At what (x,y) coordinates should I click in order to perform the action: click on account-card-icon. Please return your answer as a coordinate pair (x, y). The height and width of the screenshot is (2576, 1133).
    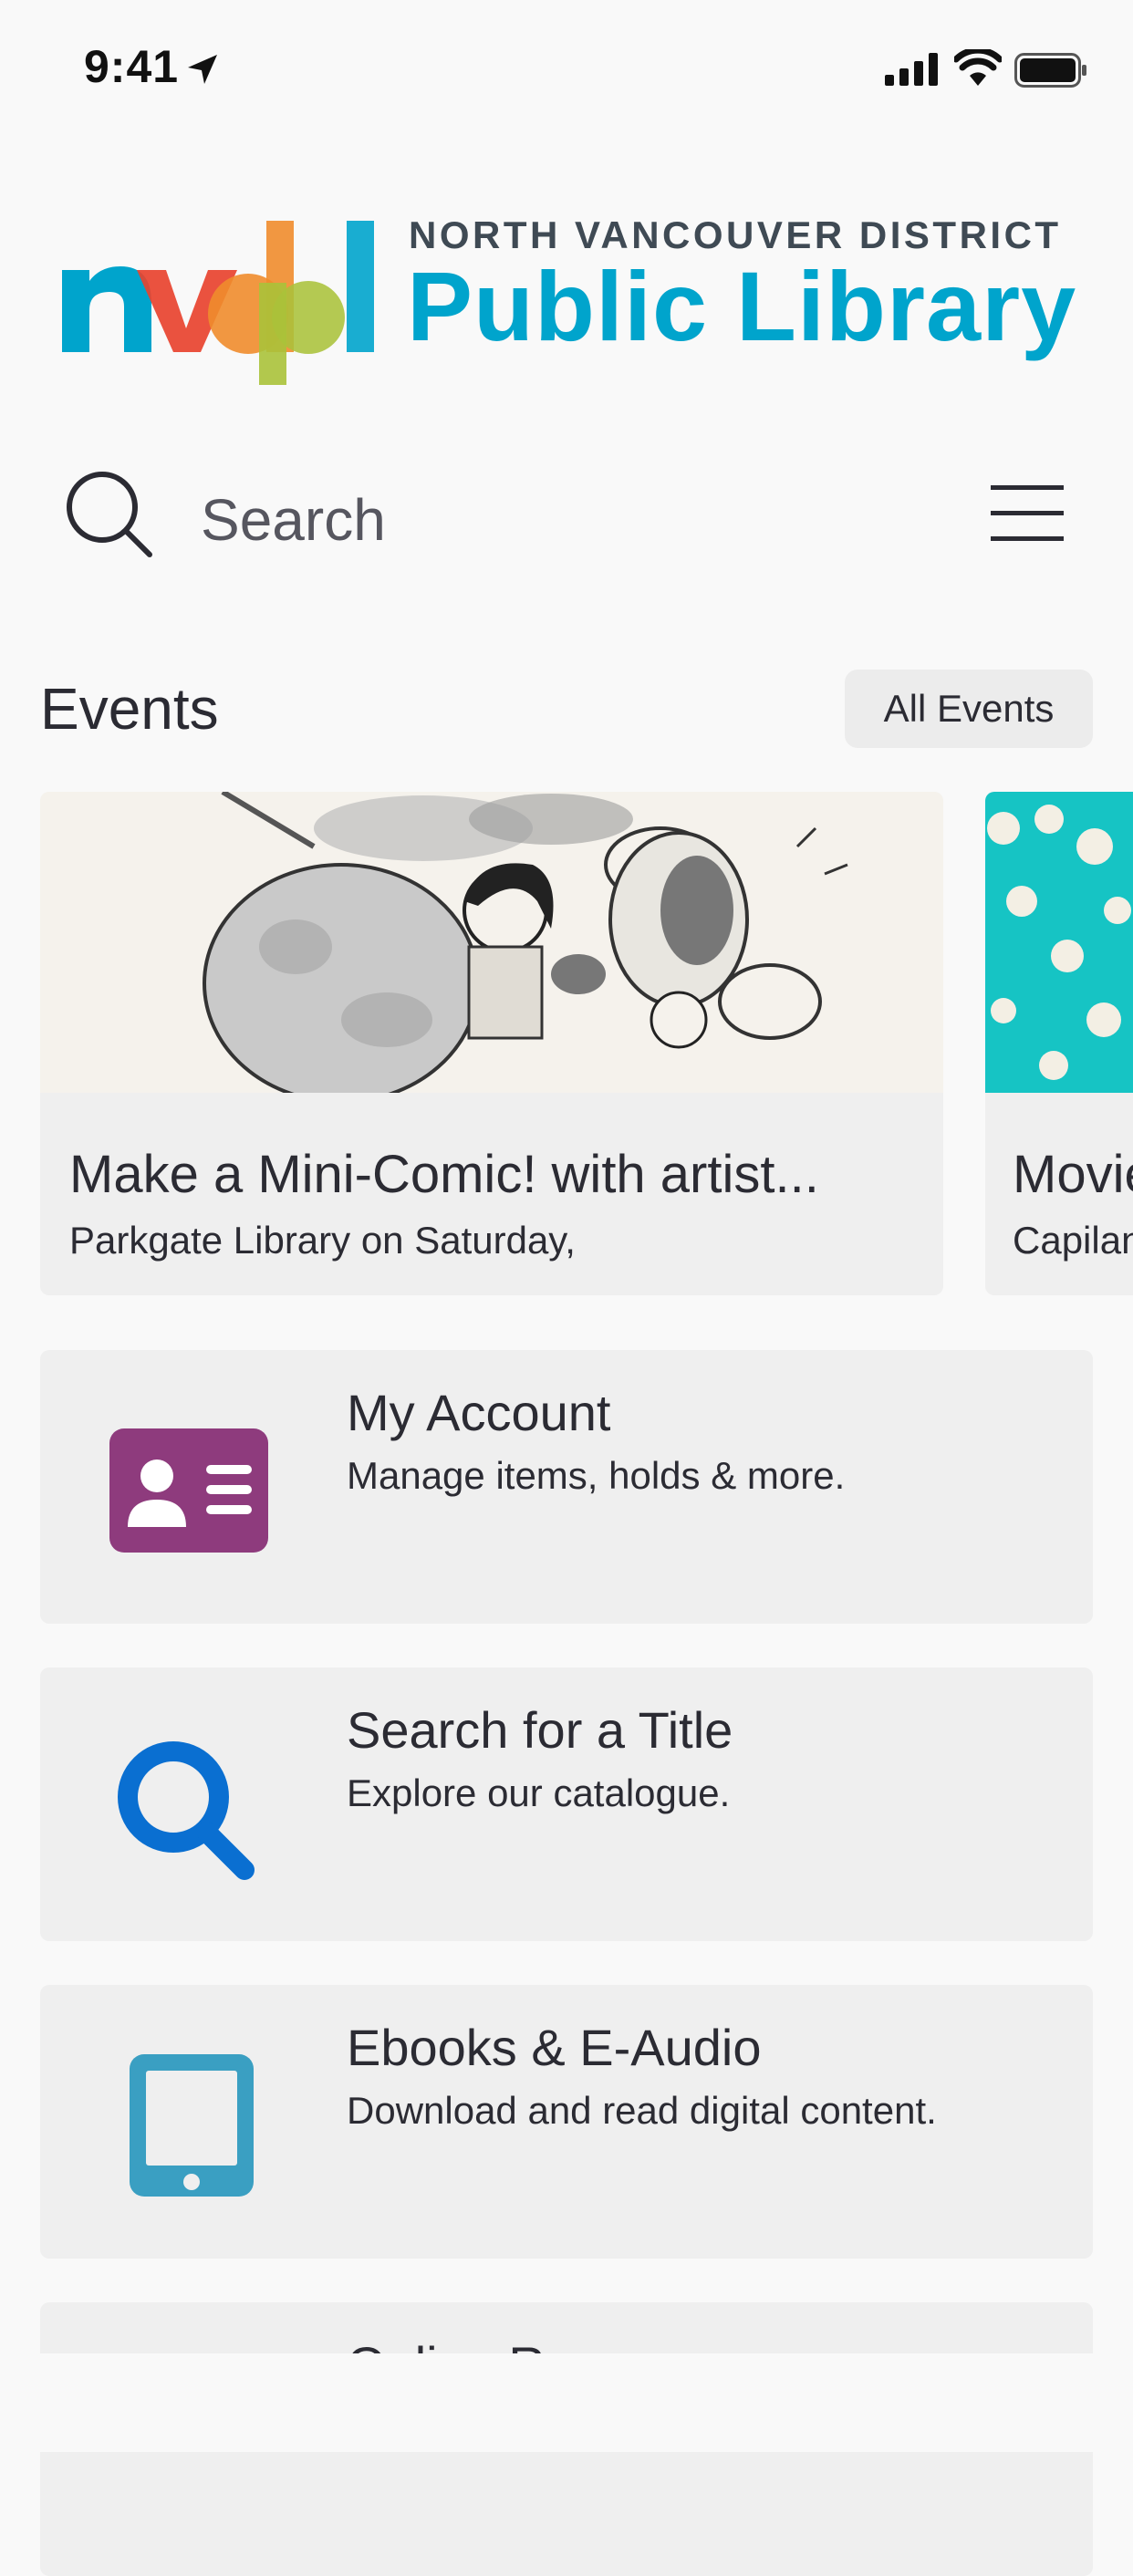
    Looking at the image, I should click on (189, 1490).